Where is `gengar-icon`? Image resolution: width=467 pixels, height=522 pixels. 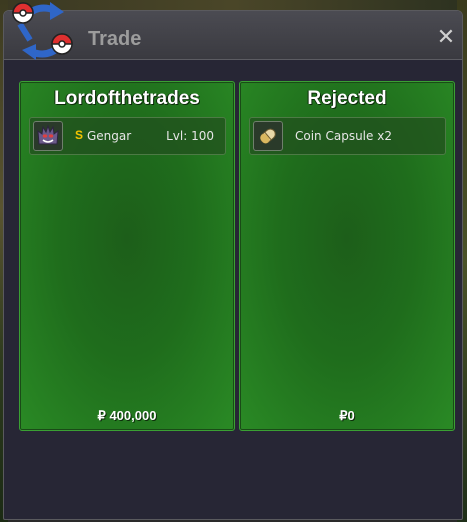
gengar-icon is located at coordinates (48, 136).